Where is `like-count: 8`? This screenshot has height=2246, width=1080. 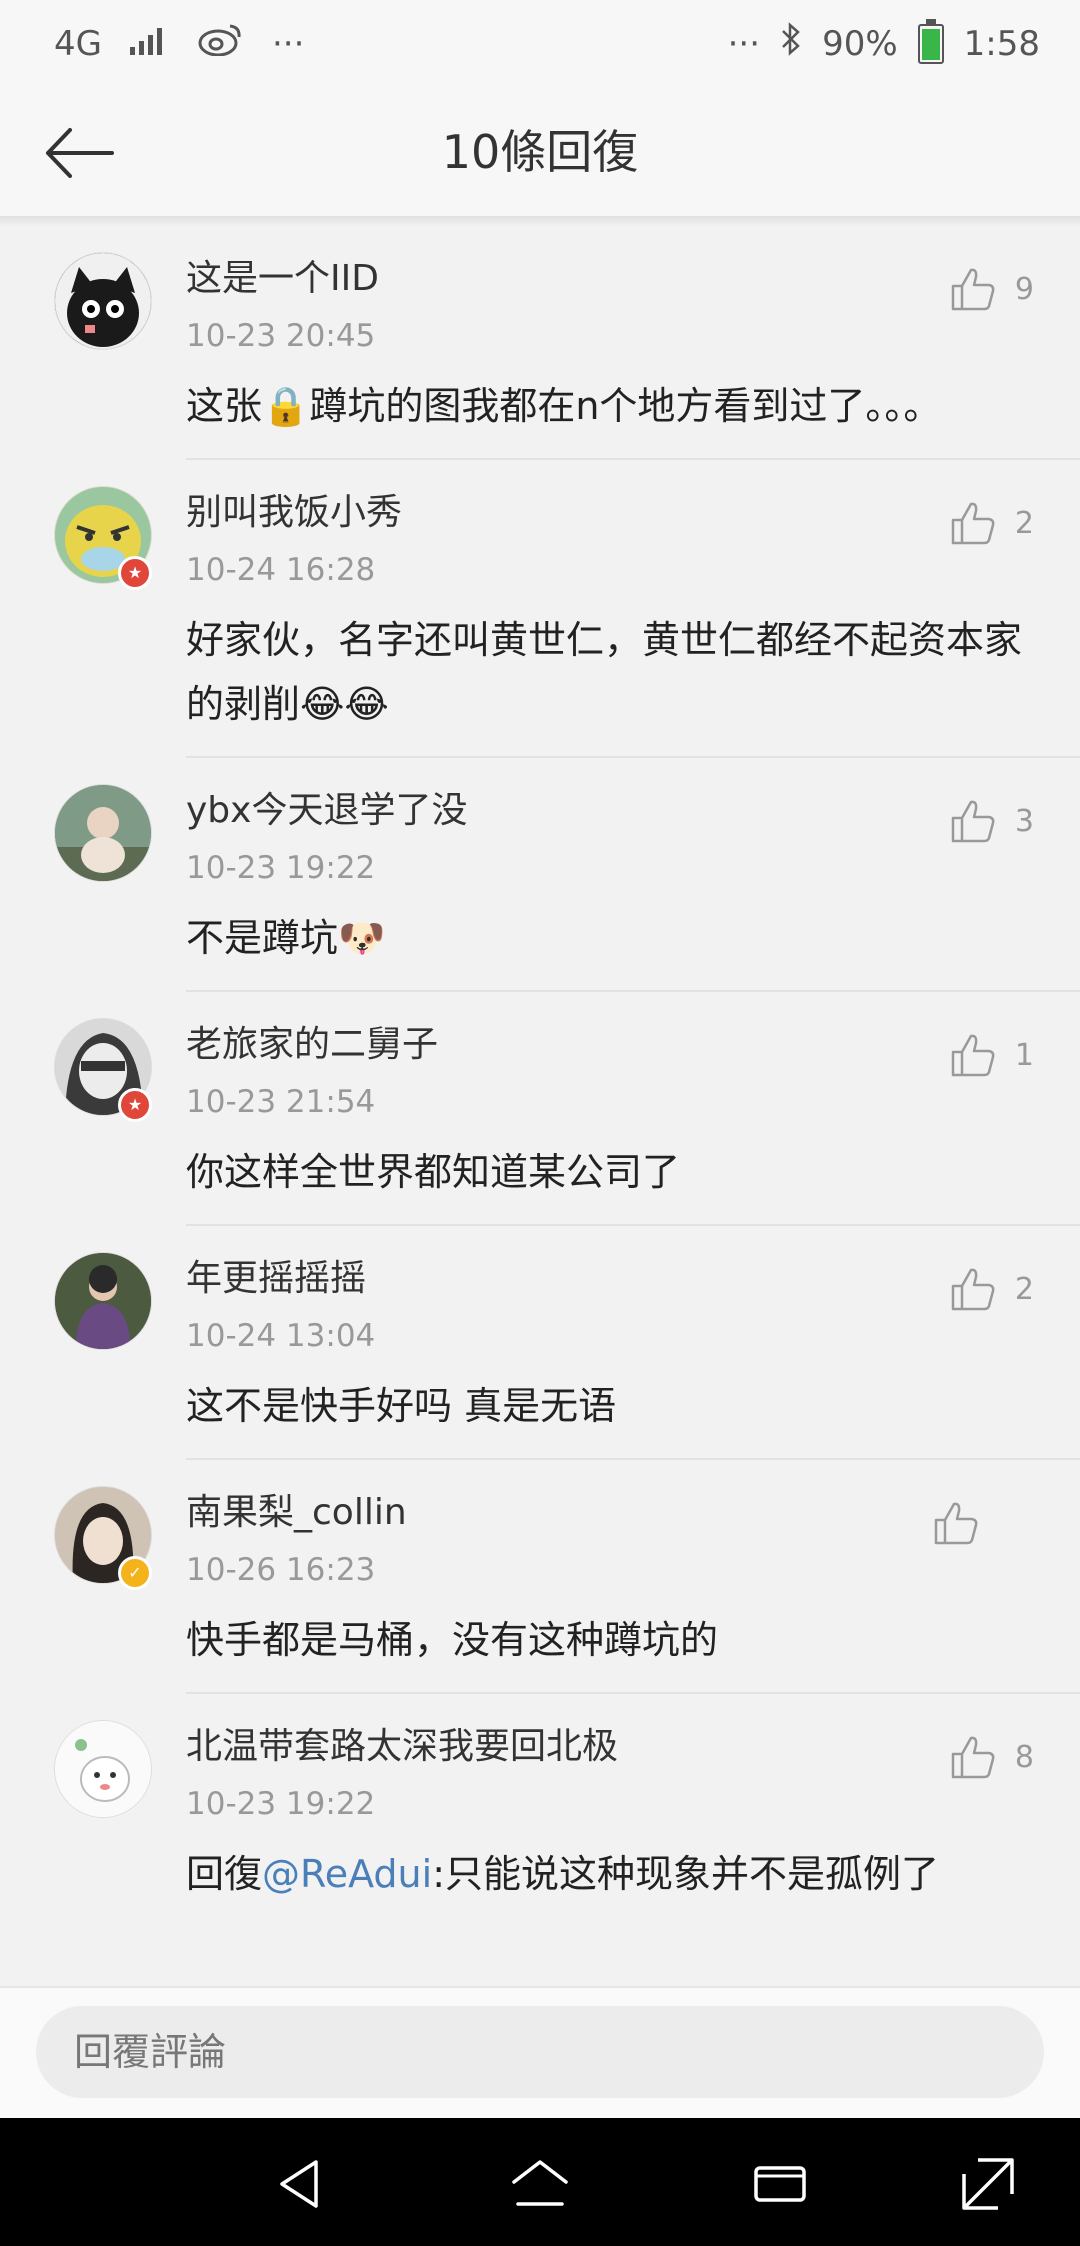 like-count: 8 is located at coordinates (1024, 1757).